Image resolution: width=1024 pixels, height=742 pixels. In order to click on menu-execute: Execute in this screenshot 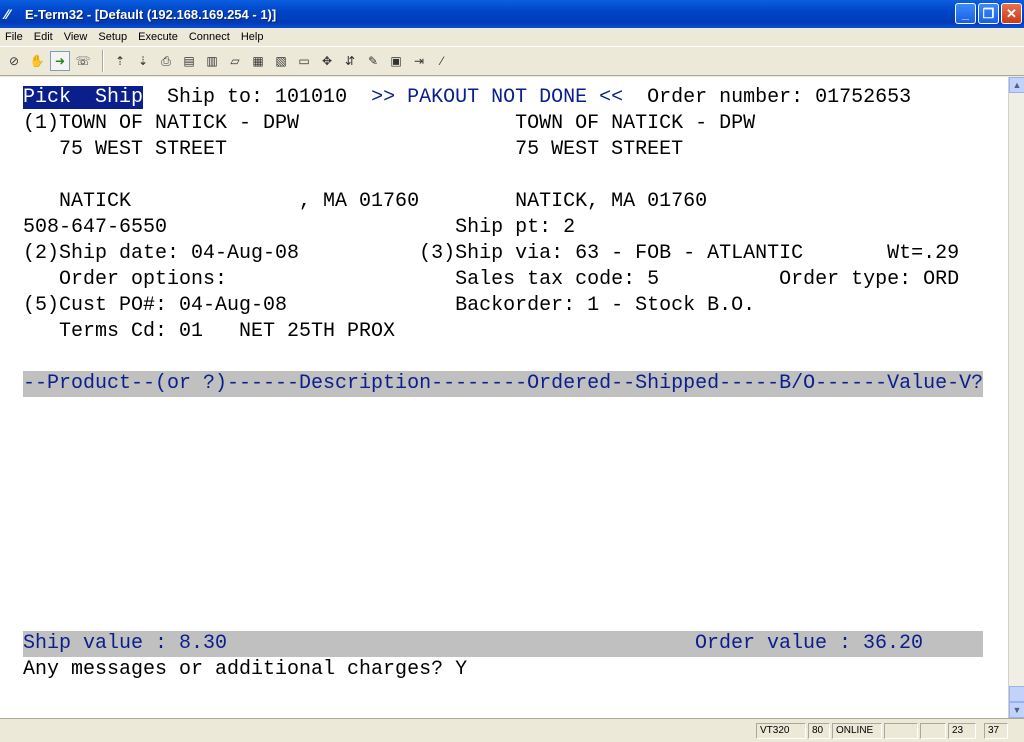, I will do `click(158, 37)`.